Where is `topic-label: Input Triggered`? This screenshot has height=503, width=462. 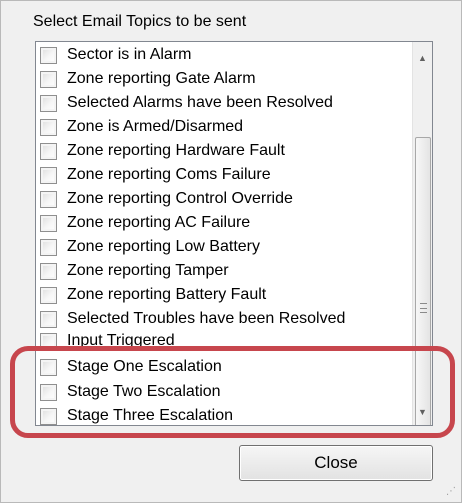
topic-label: Input Triggered is located at coordinates (121, 340).